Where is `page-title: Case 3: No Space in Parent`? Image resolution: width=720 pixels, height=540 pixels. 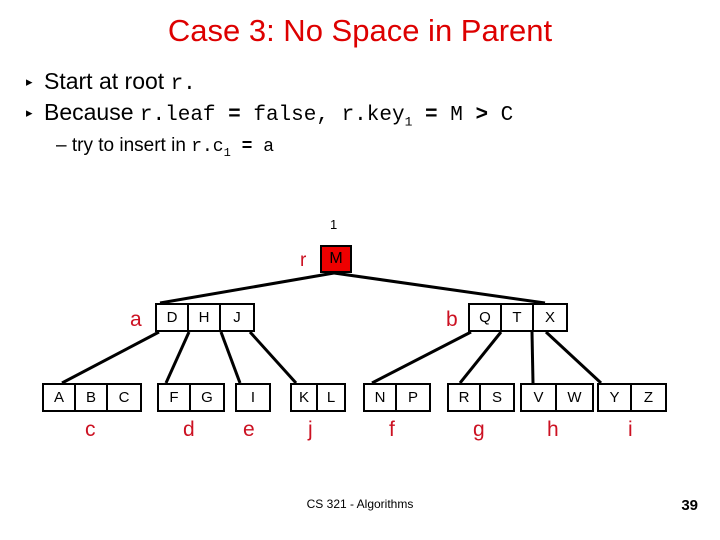 page-title: Case 3: No Space in Parent is located at coordinates (360, 30).